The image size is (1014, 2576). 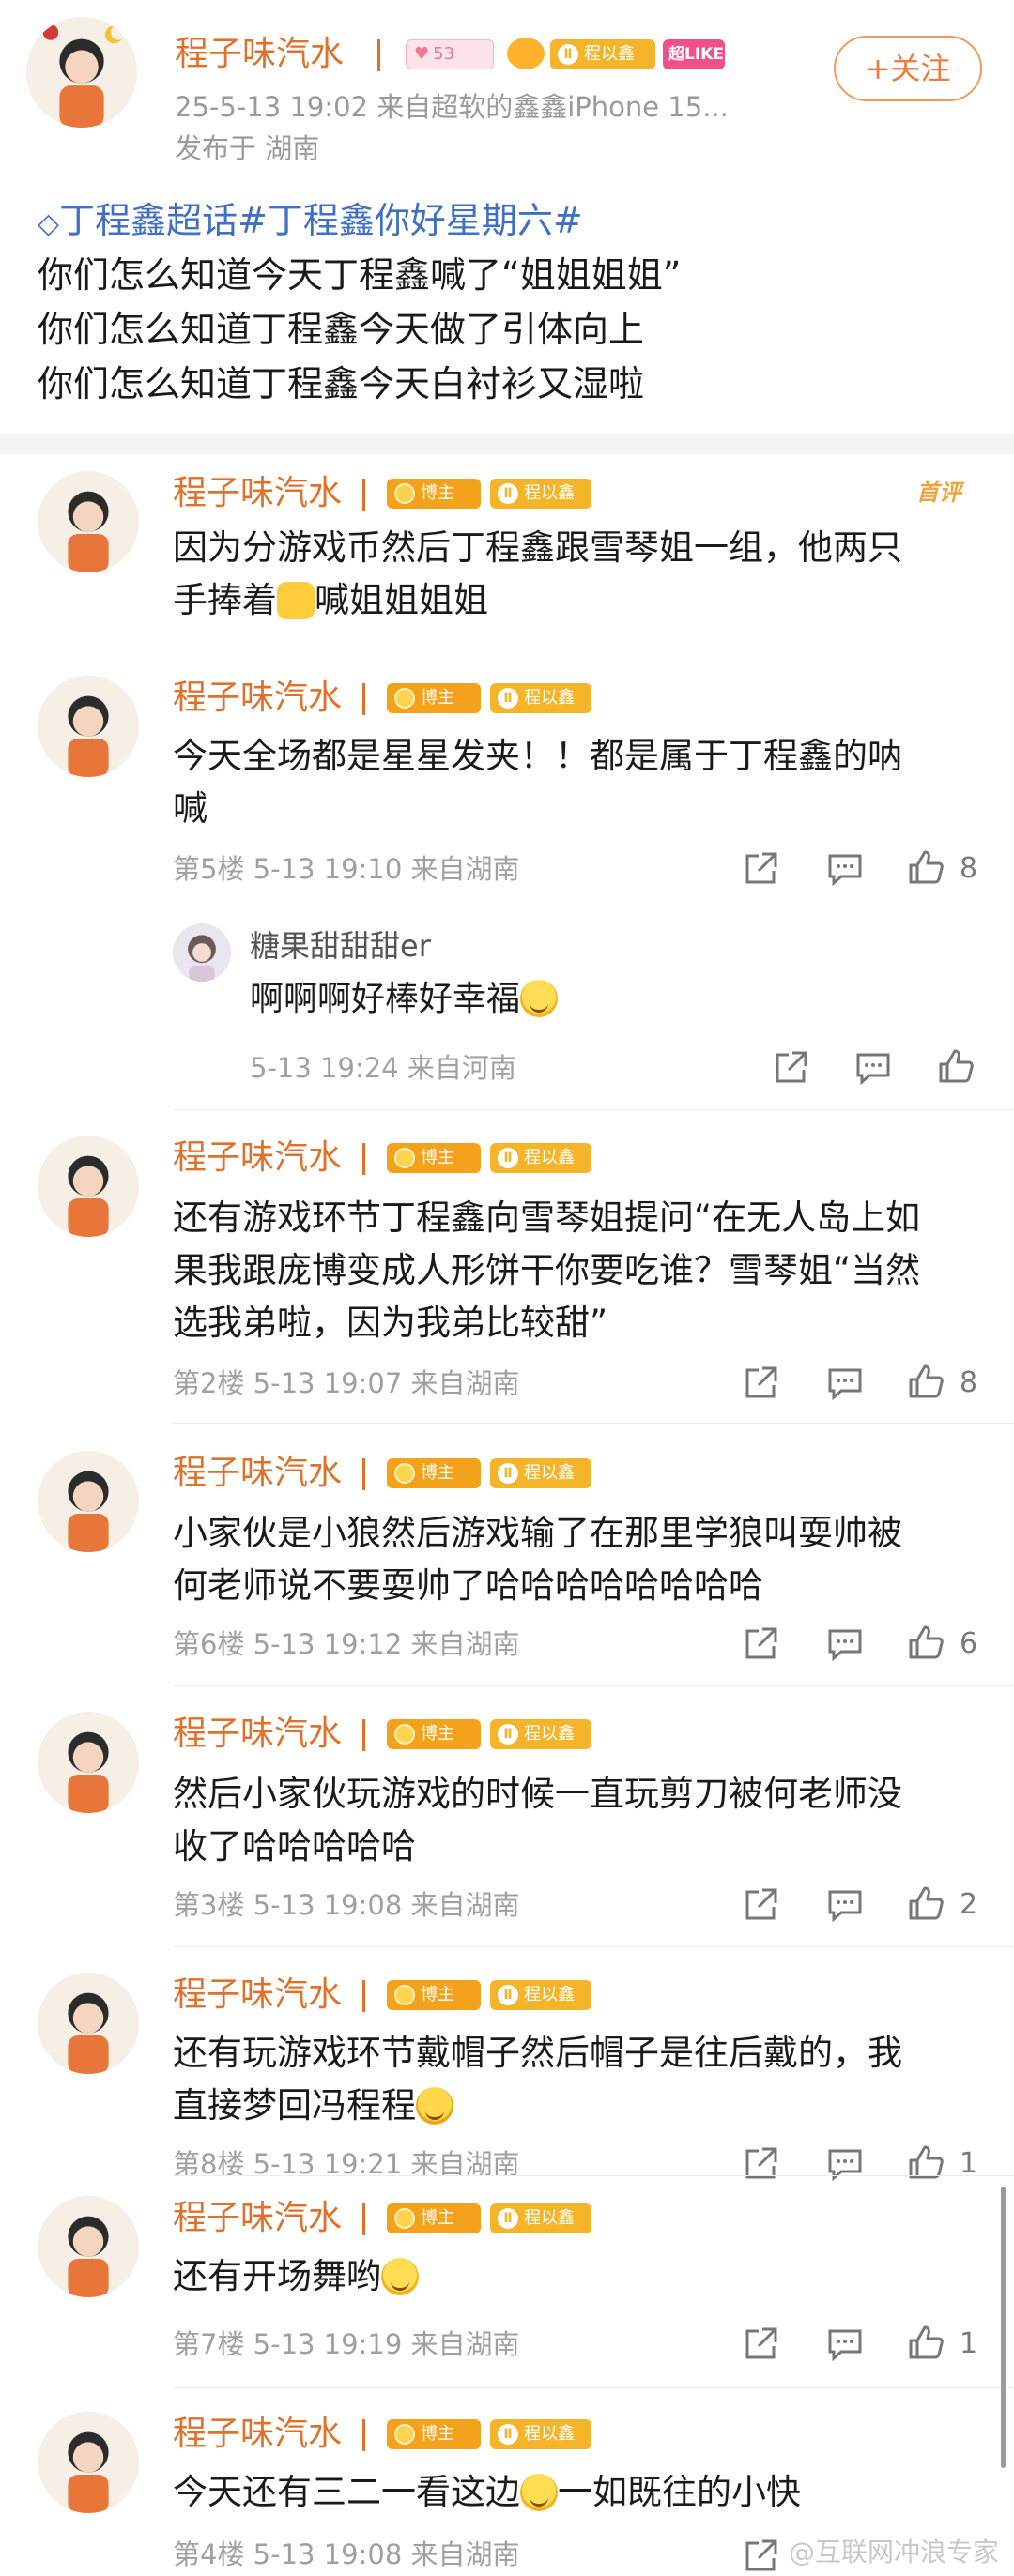 I want to click on scrollbar, so click(x=1003, y=2327).